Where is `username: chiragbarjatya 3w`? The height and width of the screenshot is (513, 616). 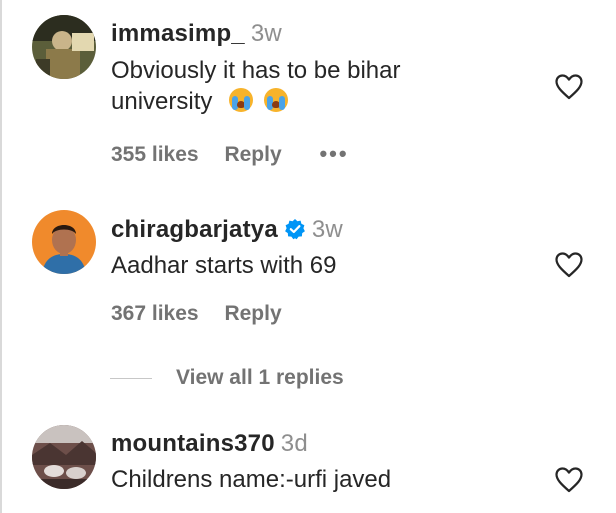
username: chiragbarjatya 3w is located at coordinates (227, 230).